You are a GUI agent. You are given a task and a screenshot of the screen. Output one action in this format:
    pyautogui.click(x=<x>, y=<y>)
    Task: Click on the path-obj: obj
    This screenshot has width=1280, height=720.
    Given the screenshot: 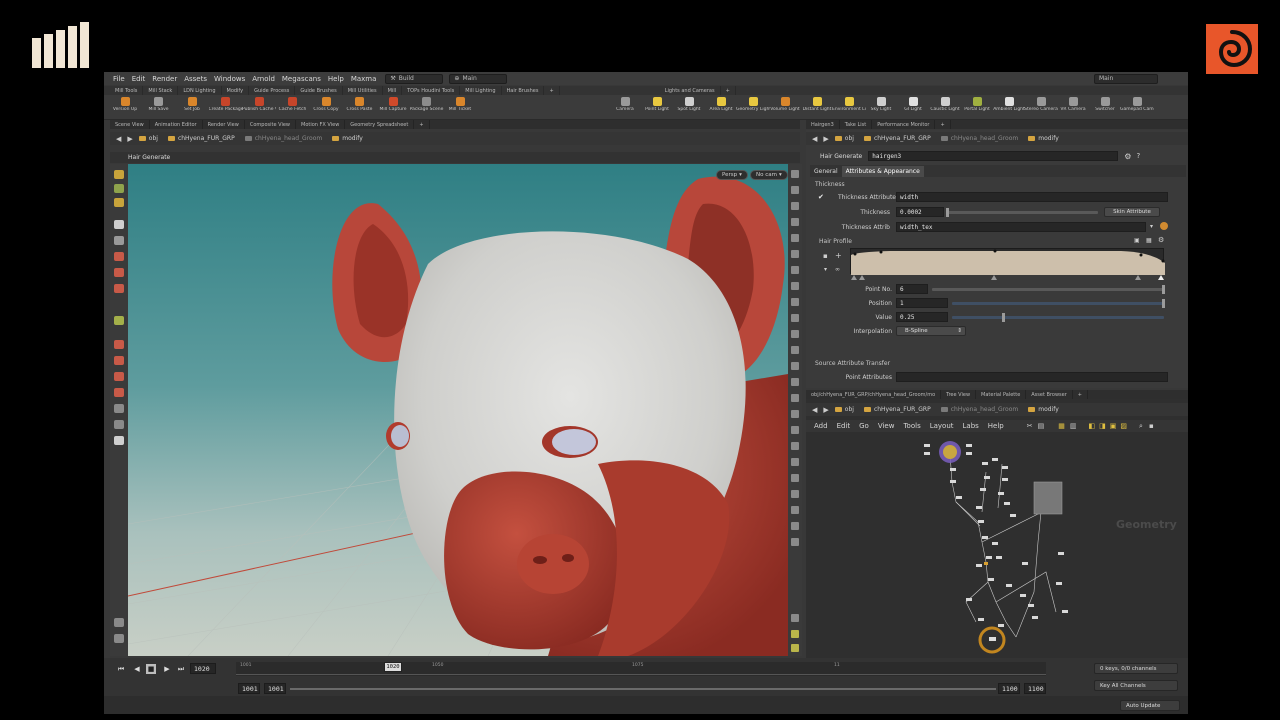 What is the action you would take?
    pyautogui.click(x=844, y=409)
    